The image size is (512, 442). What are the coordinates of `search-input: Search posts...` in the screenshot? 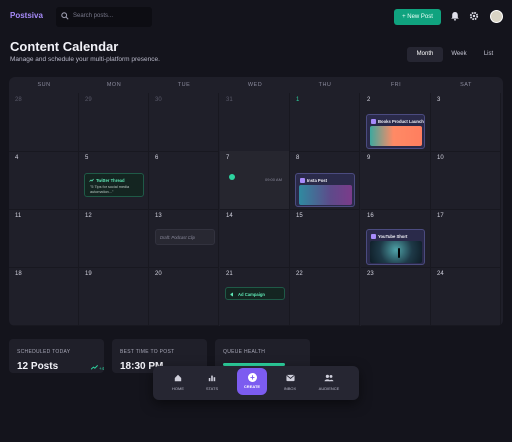 It's located at (93, 16).